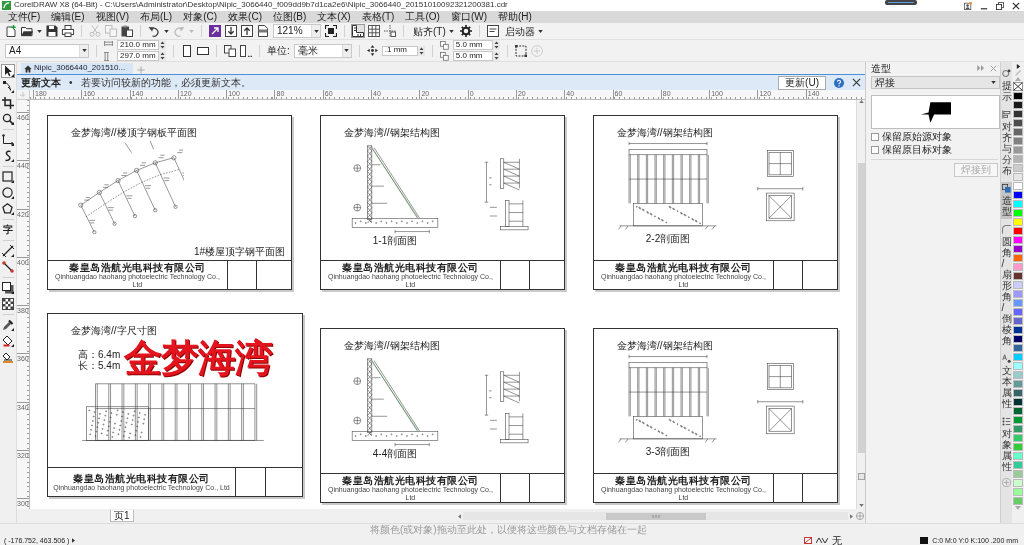 The height and width of the screenshot is (545, 1024). What do you see at coordinates (390, 31) in the screenshot?
I see `guidelines-icon` at bounding box center [390, 31].